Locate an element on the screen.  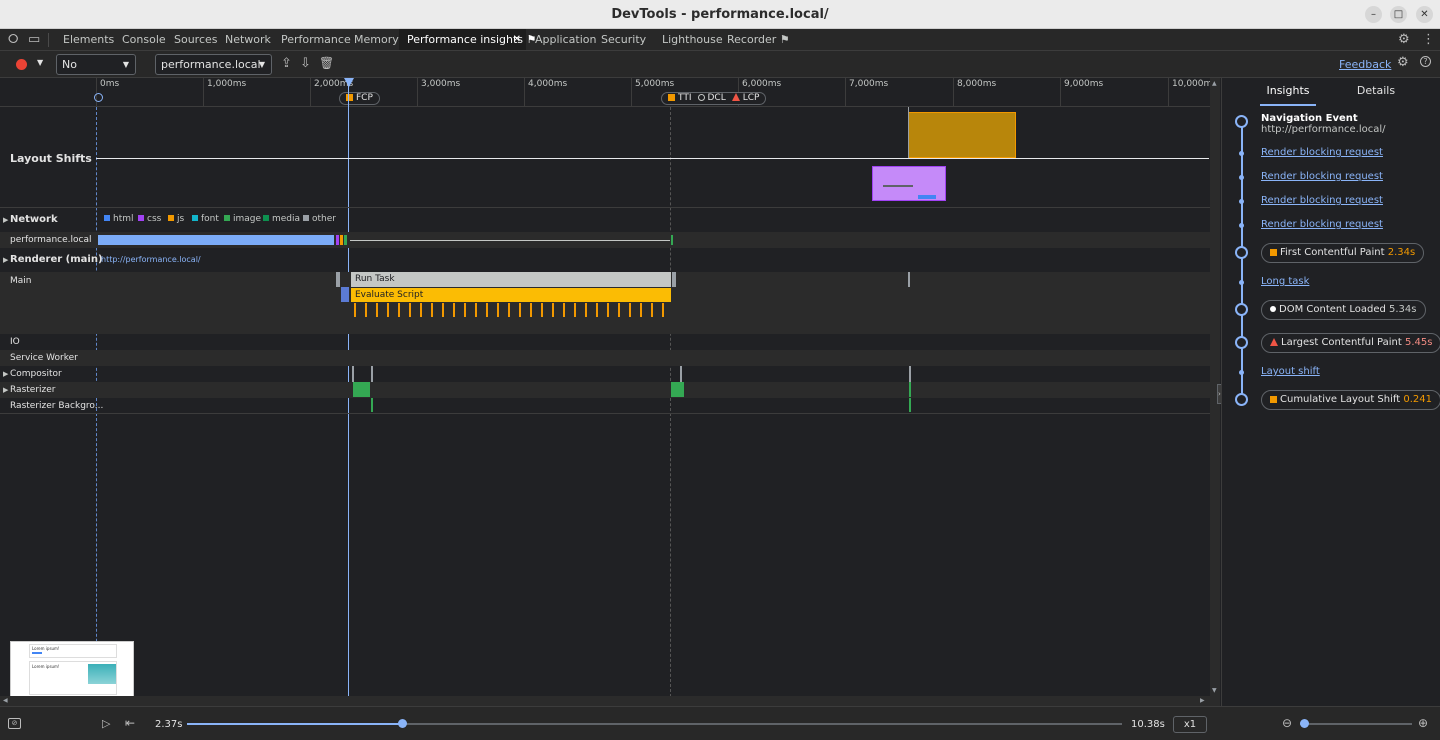
delete-icon: 🗑 is located at coordinates (326, 63).